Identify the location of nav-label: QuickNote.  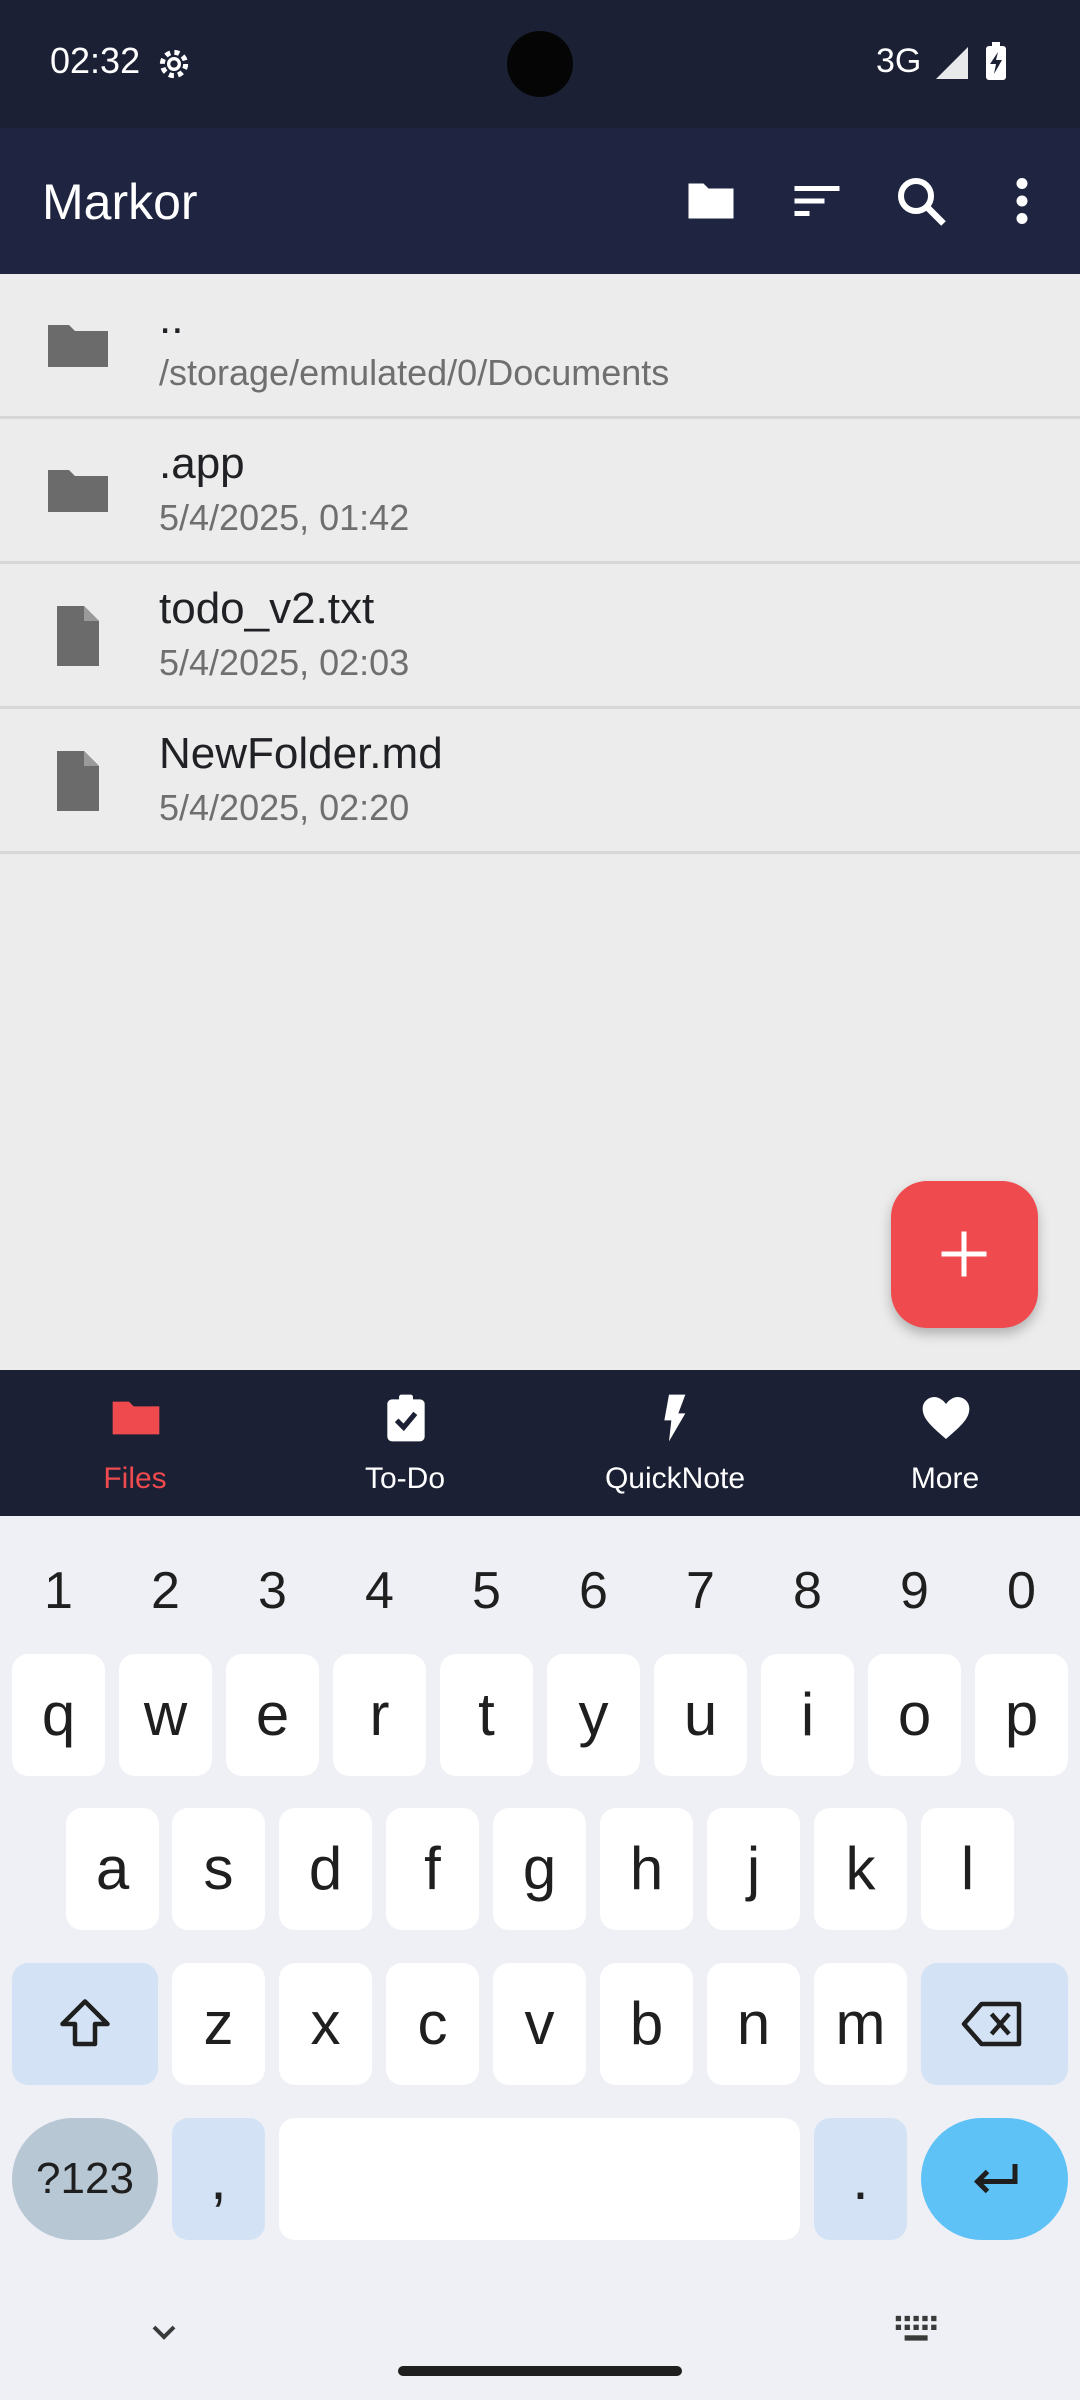
(675, 1478).